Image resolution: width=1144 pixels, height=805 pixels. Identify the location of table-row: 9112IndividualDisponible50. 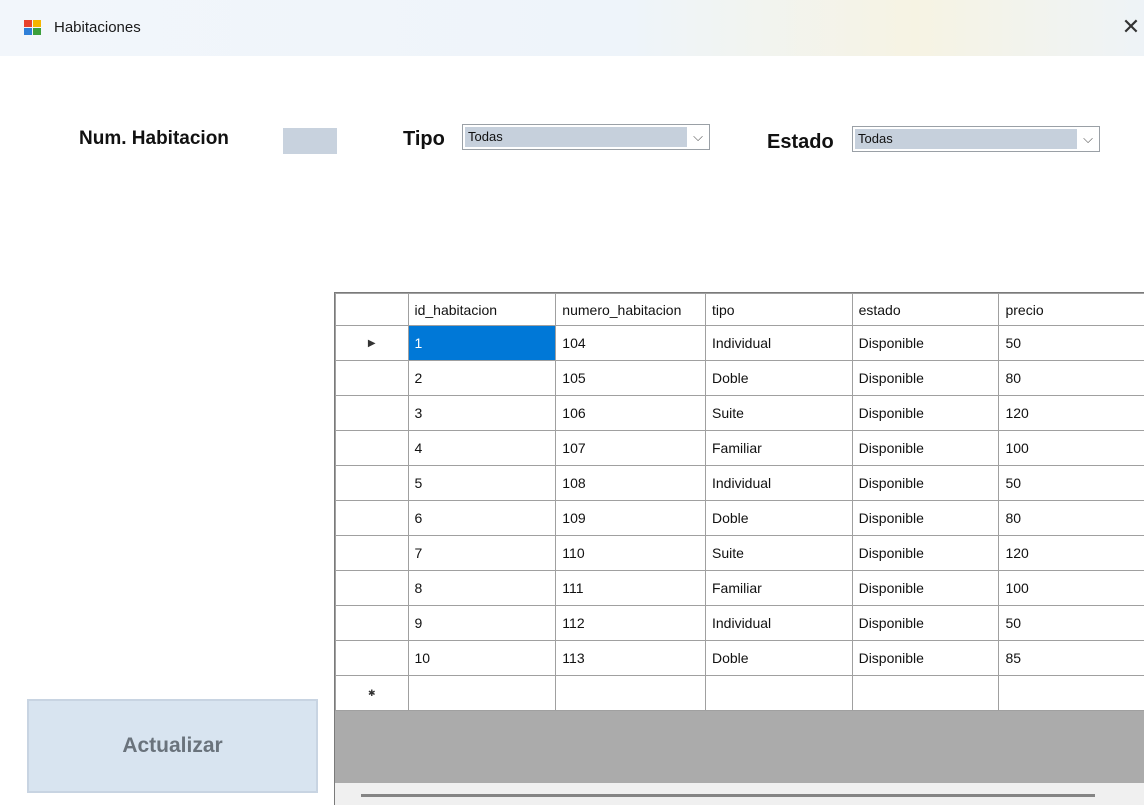
(740, 623).